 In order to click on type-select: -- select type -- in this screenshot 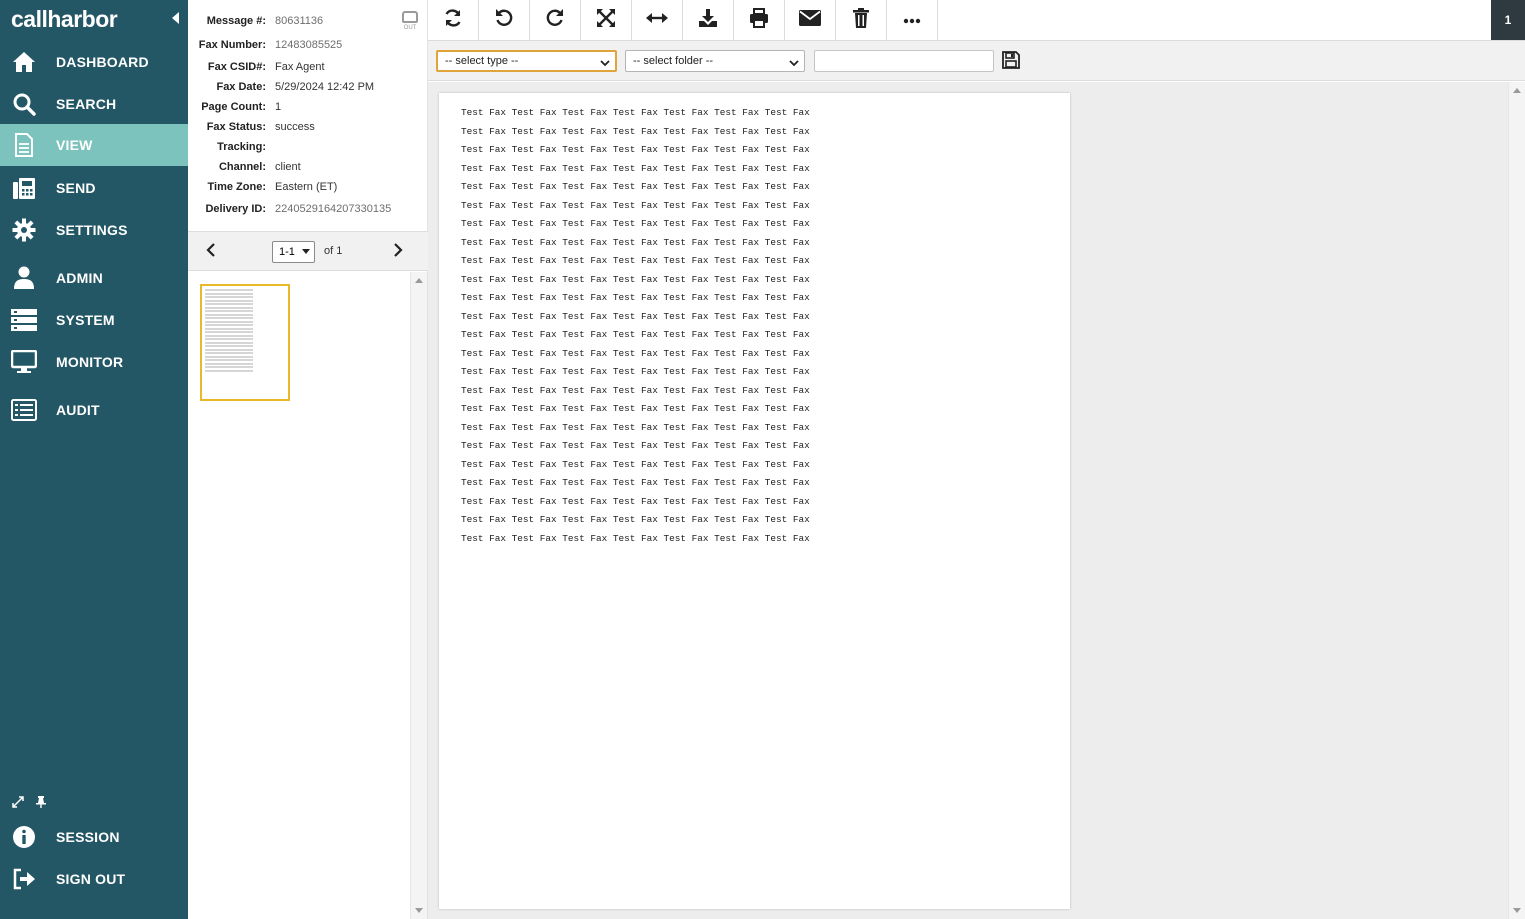, I will do `click(526, 61)`.